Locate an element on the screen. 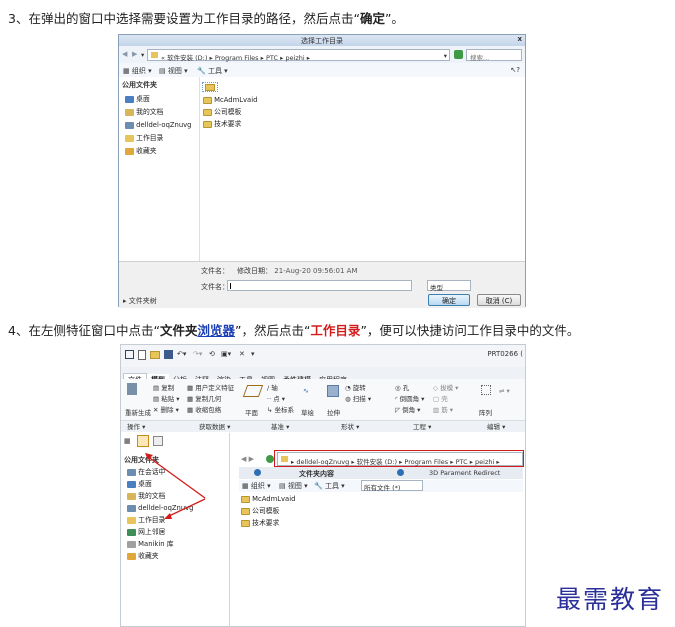 Image resolution: width=675 pixels, height=627 pixels. sidebar-item-favorites: 收藏夹 is located at coordinates (158, 151).